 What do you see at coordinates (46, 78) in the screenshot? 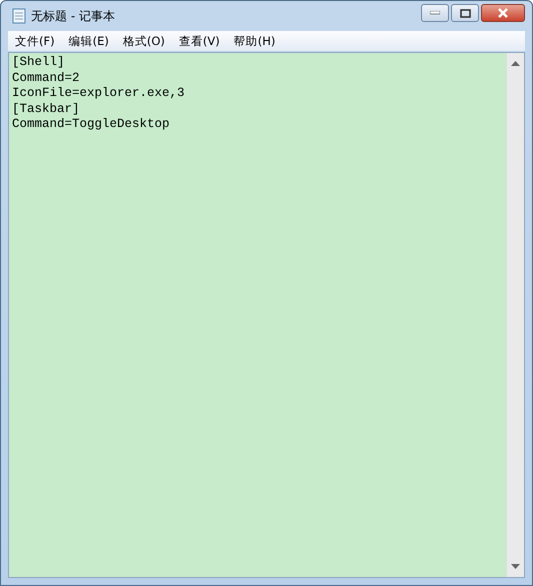
I see `text-line: Command=2` at bounding box center [46, 78].